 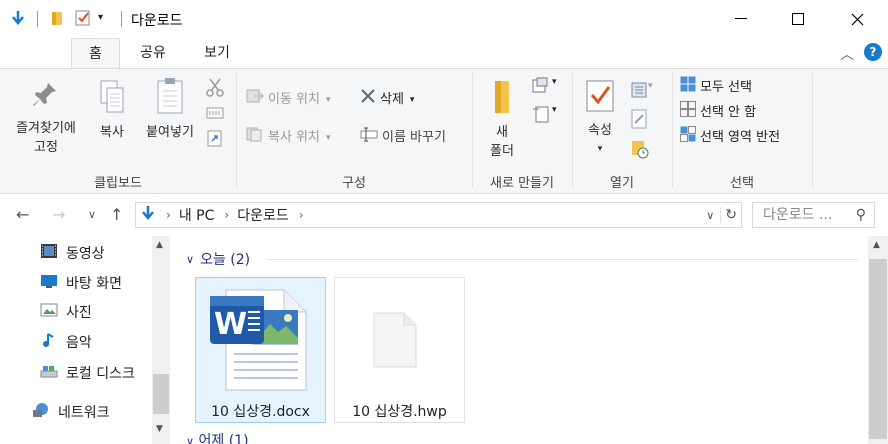 What do you see at coordinates (79, 313) in the screenshot?
I see `nav-item-label: 사진` at bounding box center [79, 313].